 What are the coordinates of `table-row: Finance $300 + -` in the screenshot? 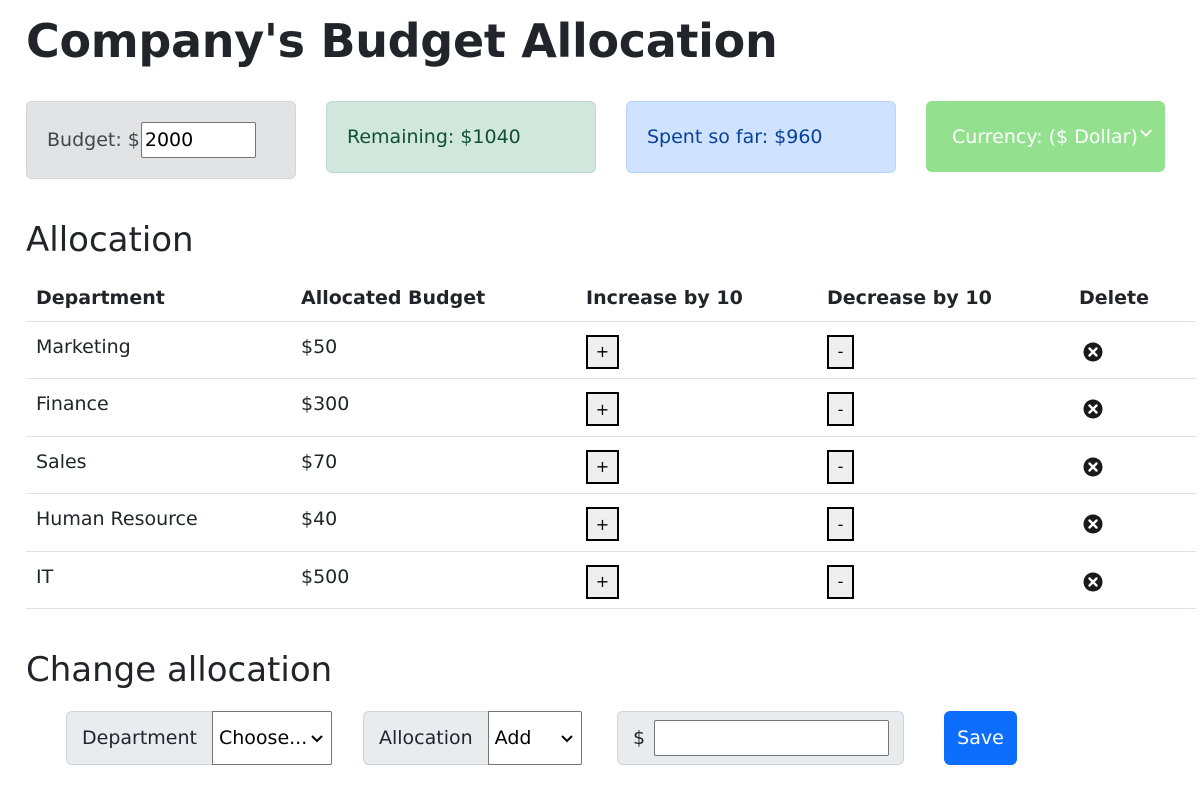 It's located at (611, 407).